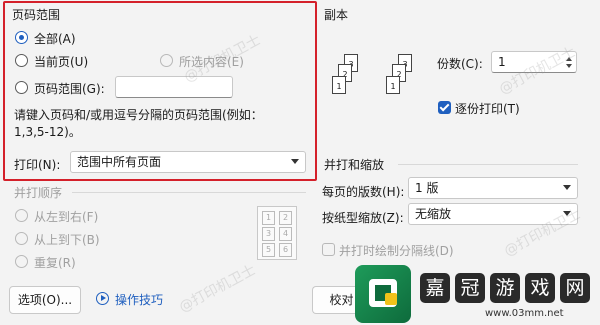 This screenshot has height=325, width=600. Describe the element at coordinates (166, 60) in the screenshot. I see `radio-selection` at that location.